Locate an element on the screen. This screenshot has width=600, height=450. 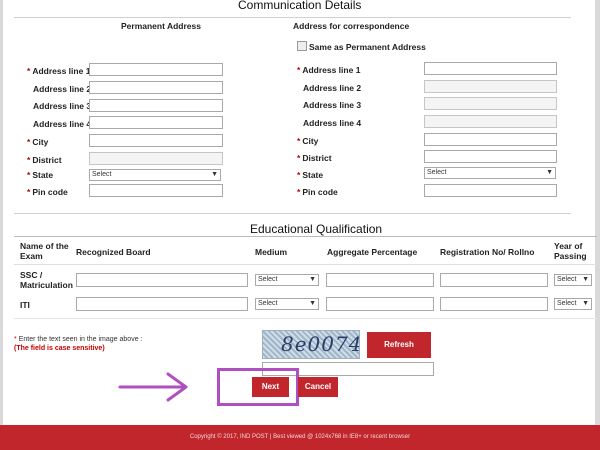
perm-address3-input is located at coordinates (156, 105).